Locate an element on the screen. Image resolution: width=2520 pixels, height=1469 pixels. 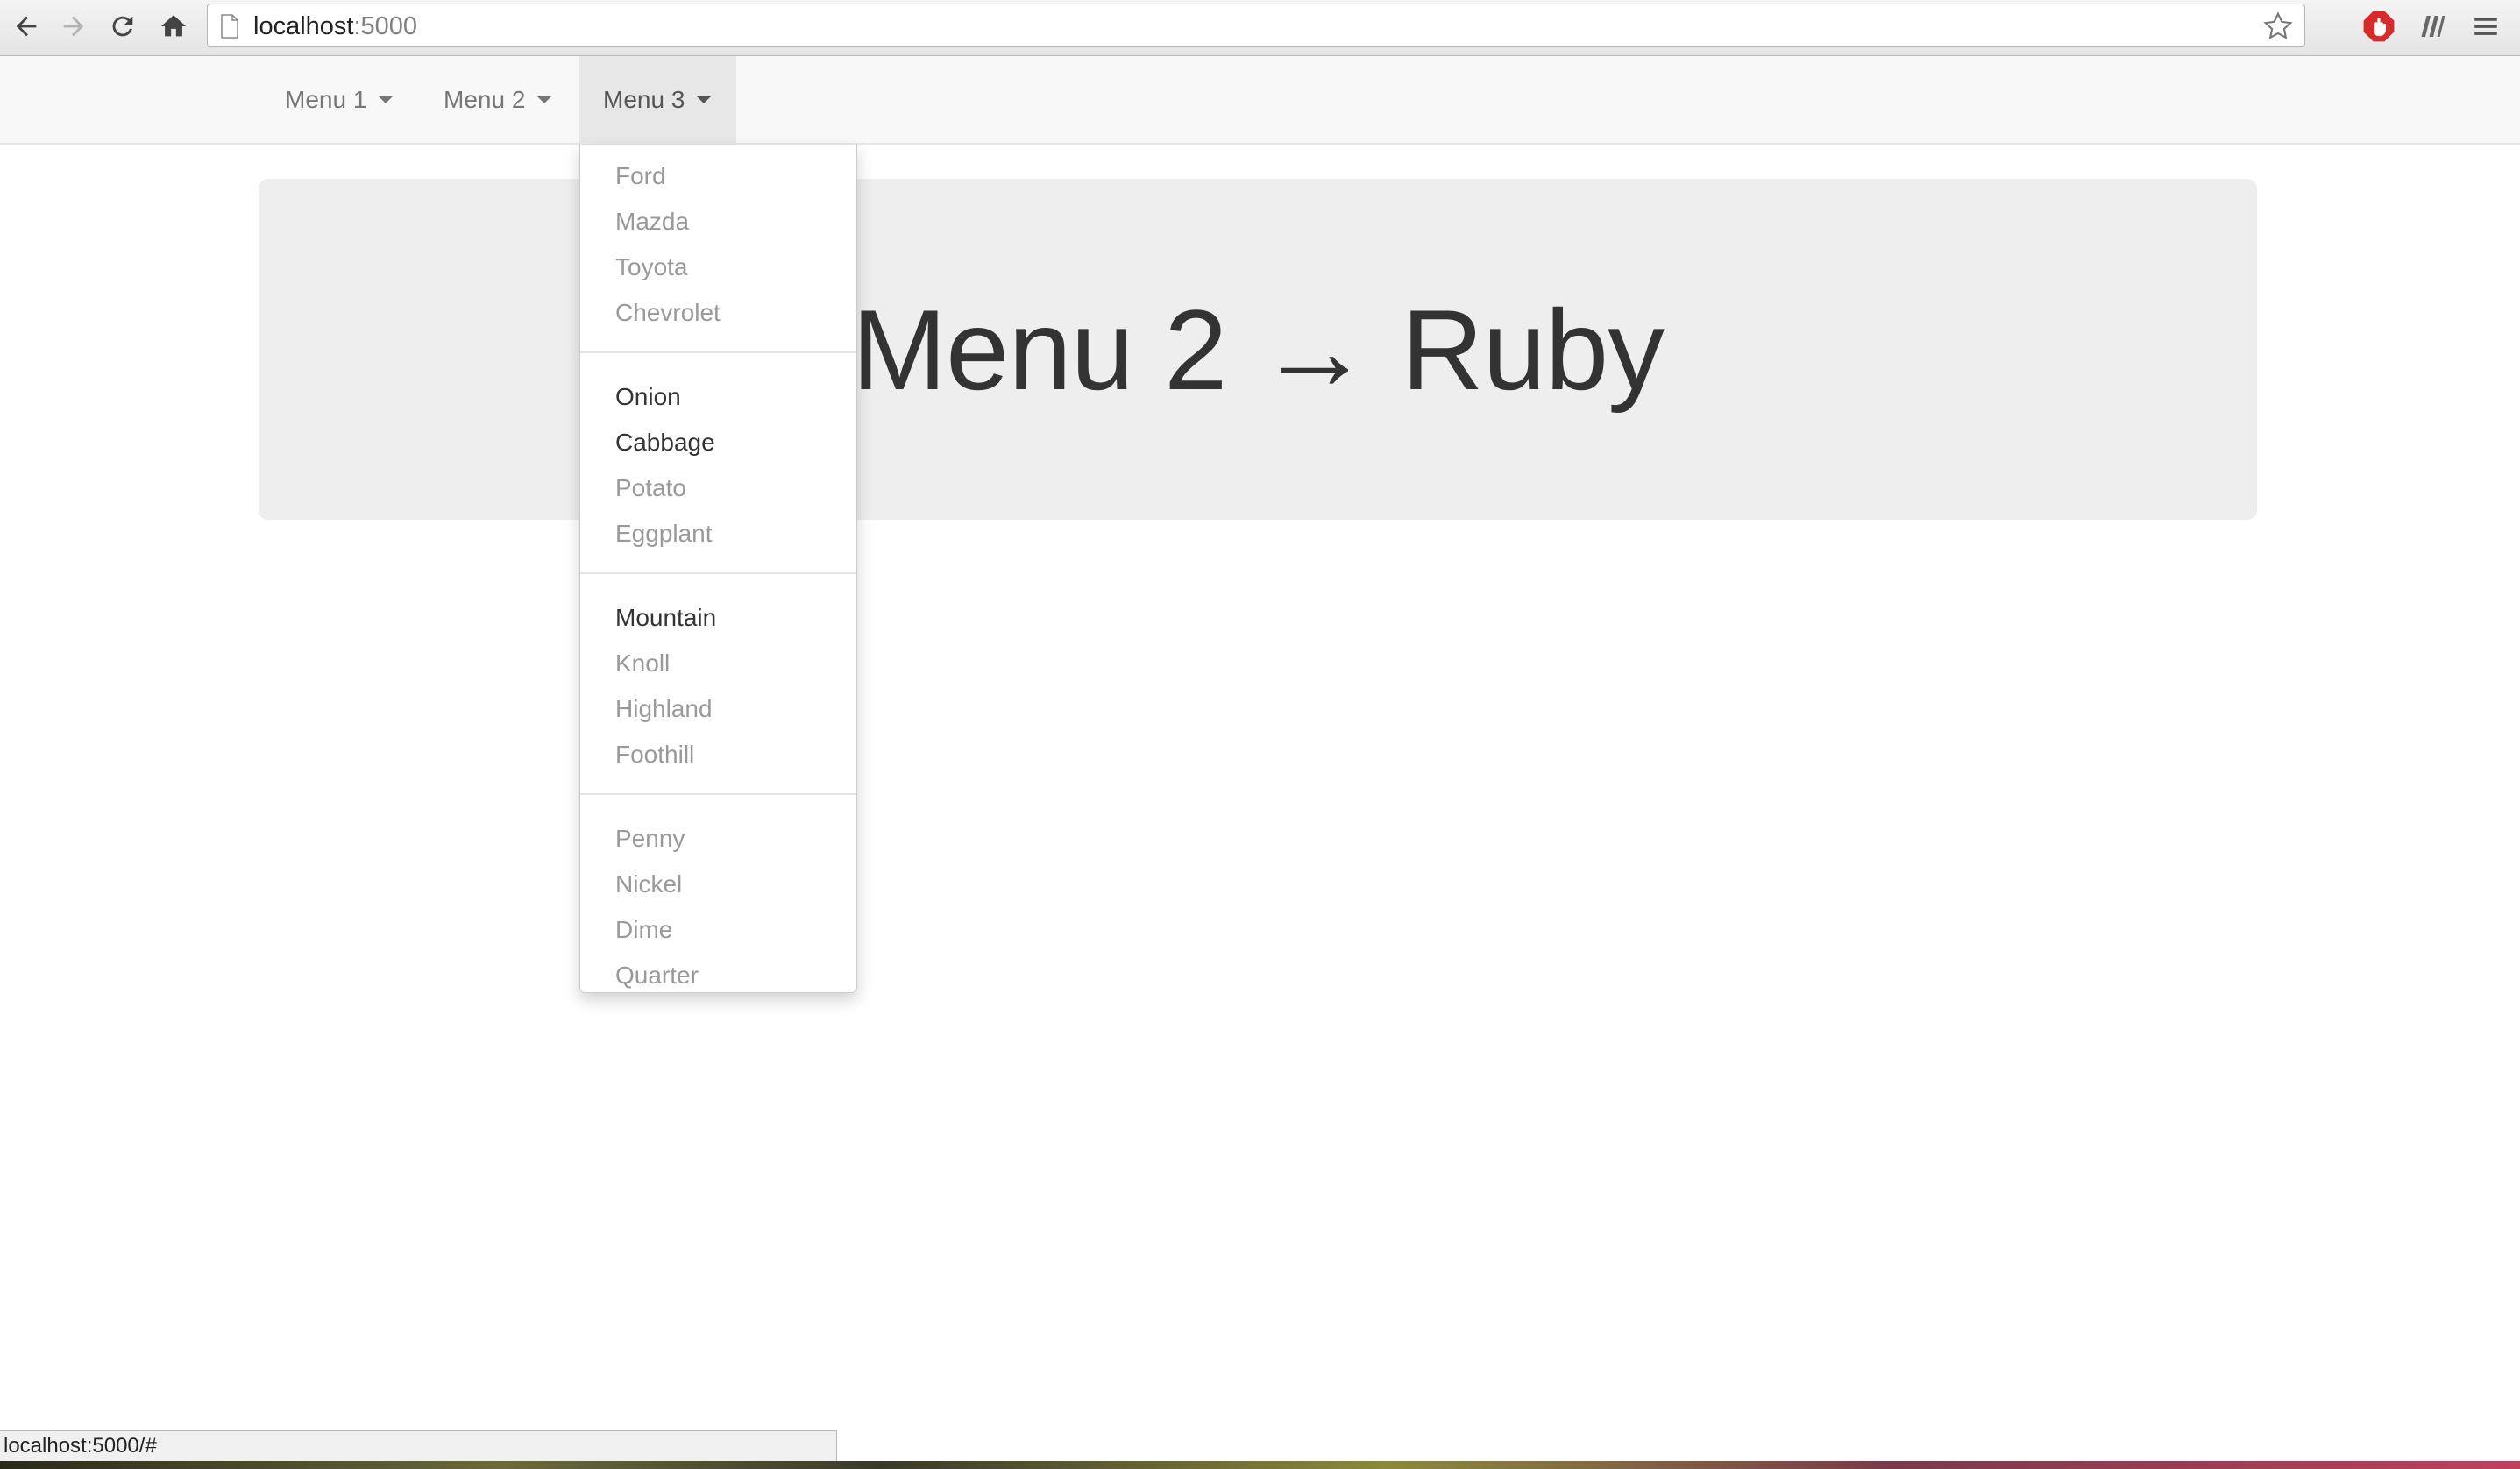
back-button is located at coordinates (26, 27).